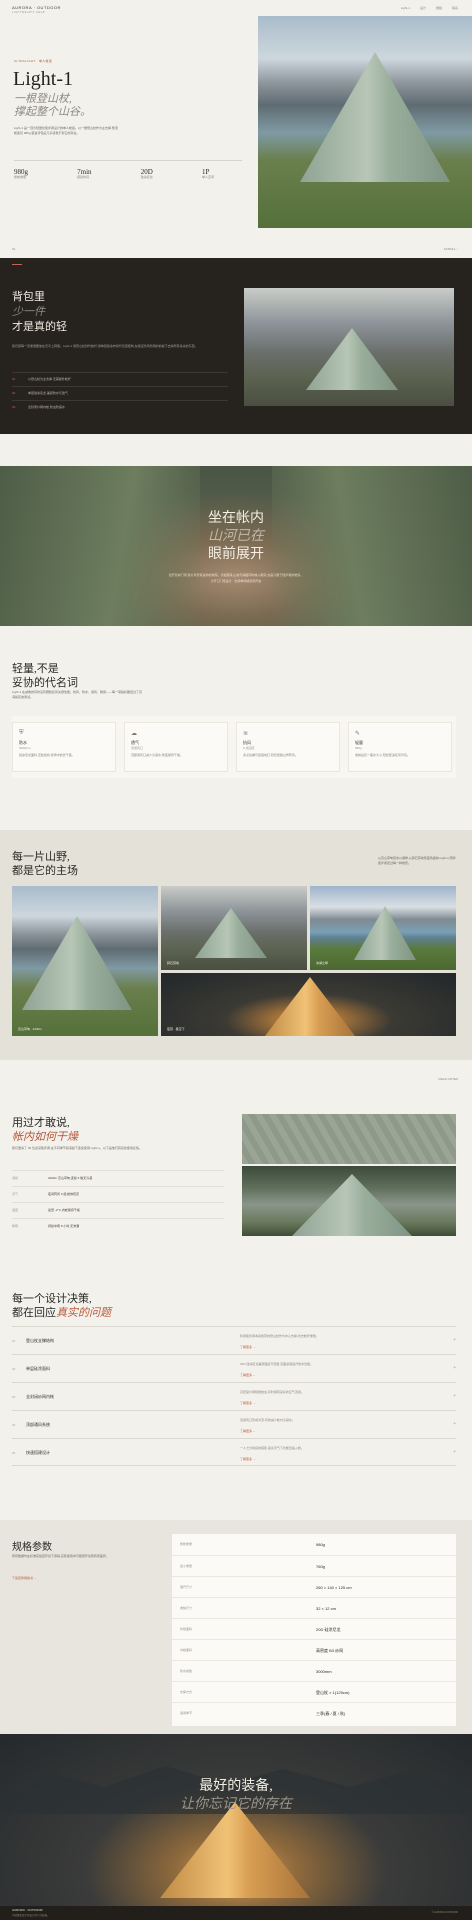  What do you see at coordinates (28, 297) in the screenshot?
I see `pack-heading-1: 背包里` at bounding box center [28, 297].